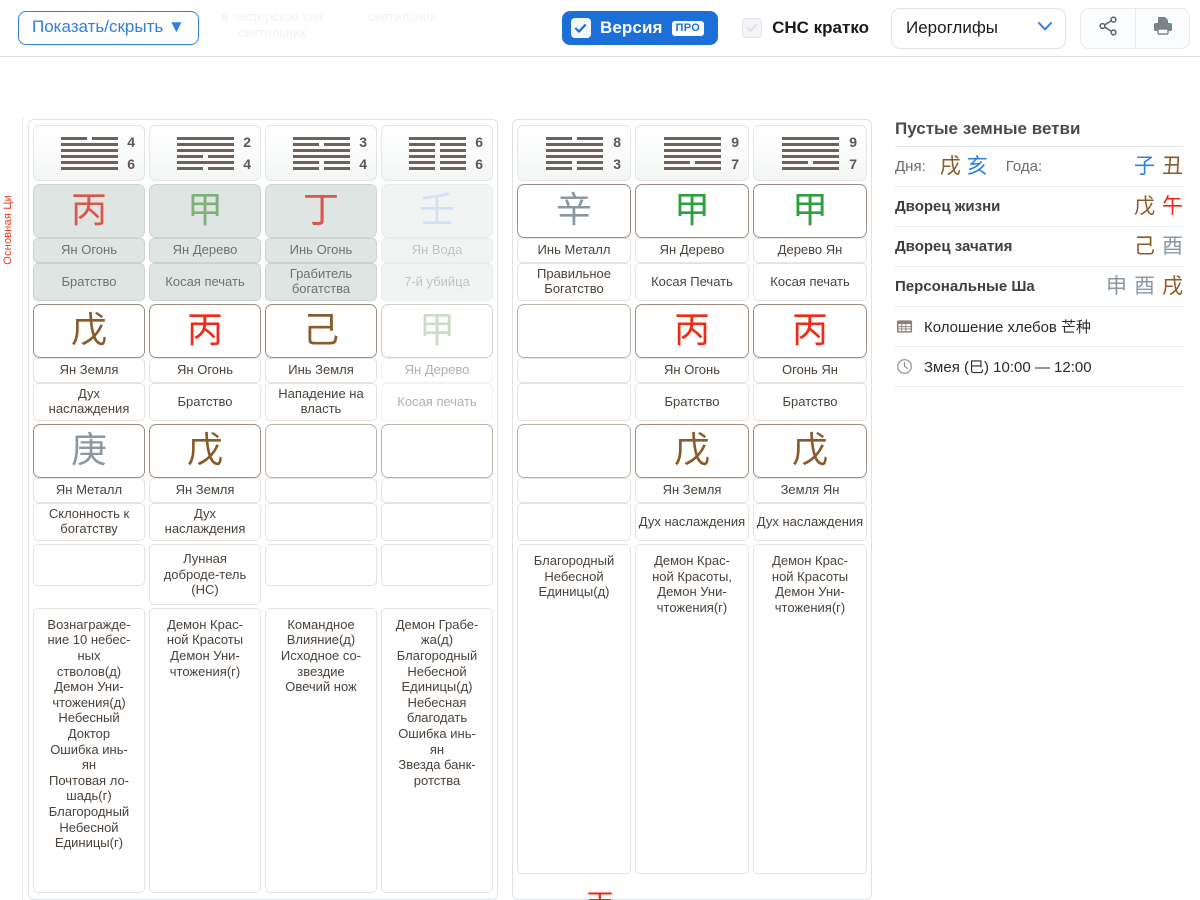  I want to click on diagram-top-char-wrap: 丙 壬 丁, so click(600, 896).